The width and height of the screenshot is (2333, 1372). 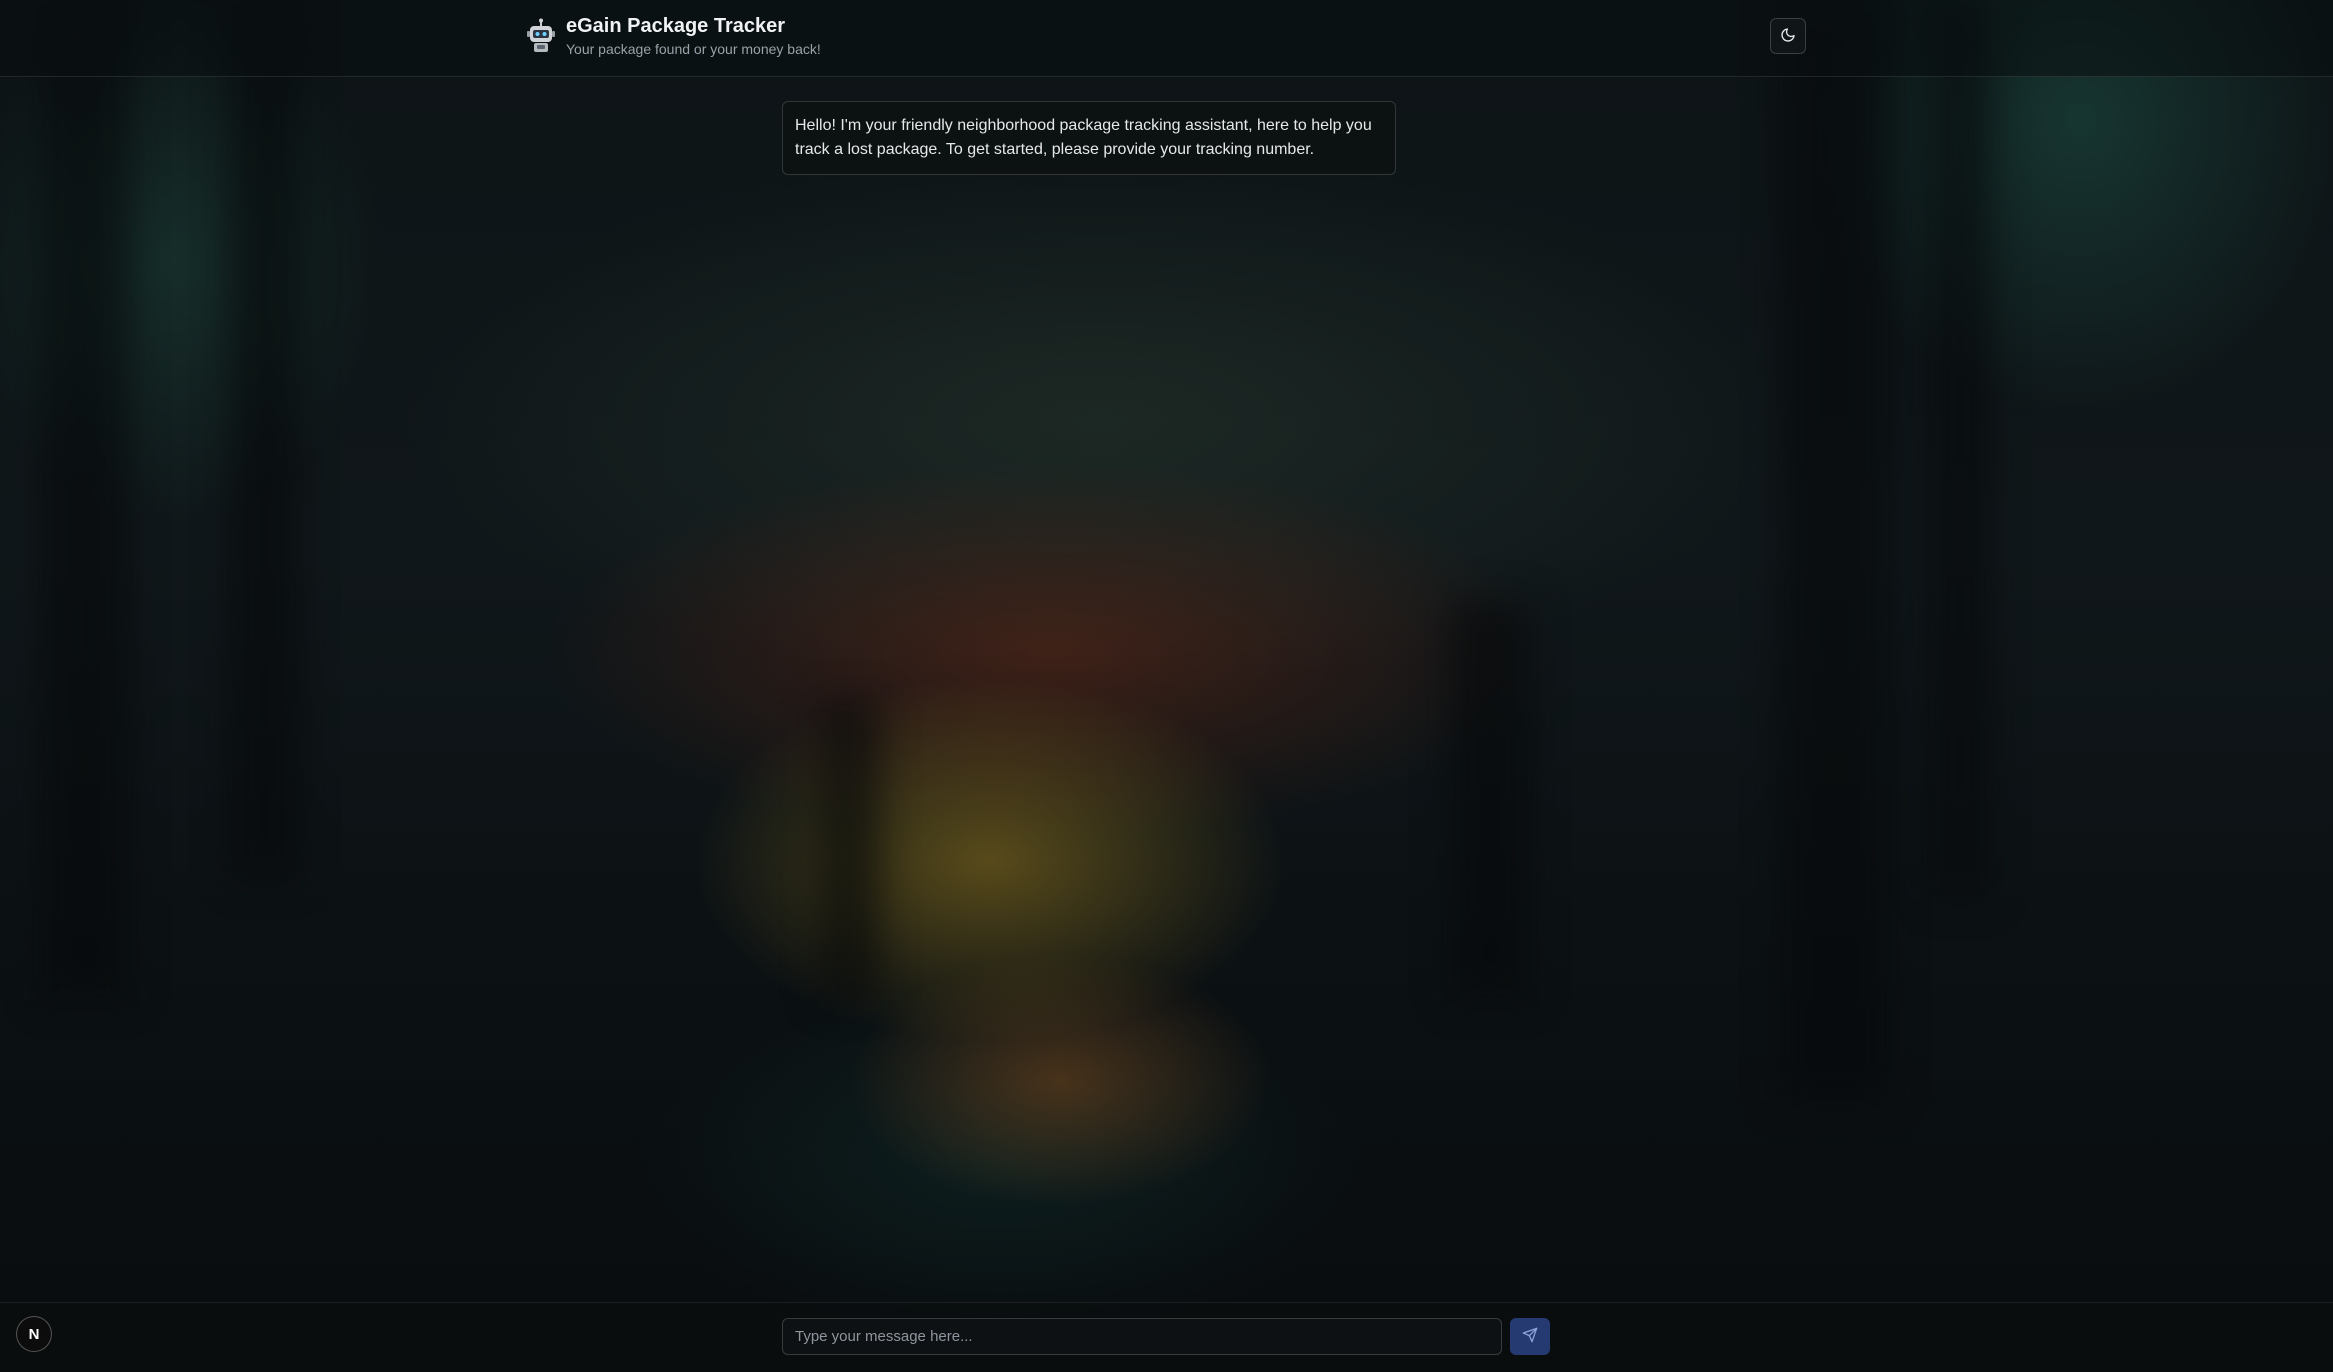 I want to click on theme-toggle-button, so click(x=1788, y=36).